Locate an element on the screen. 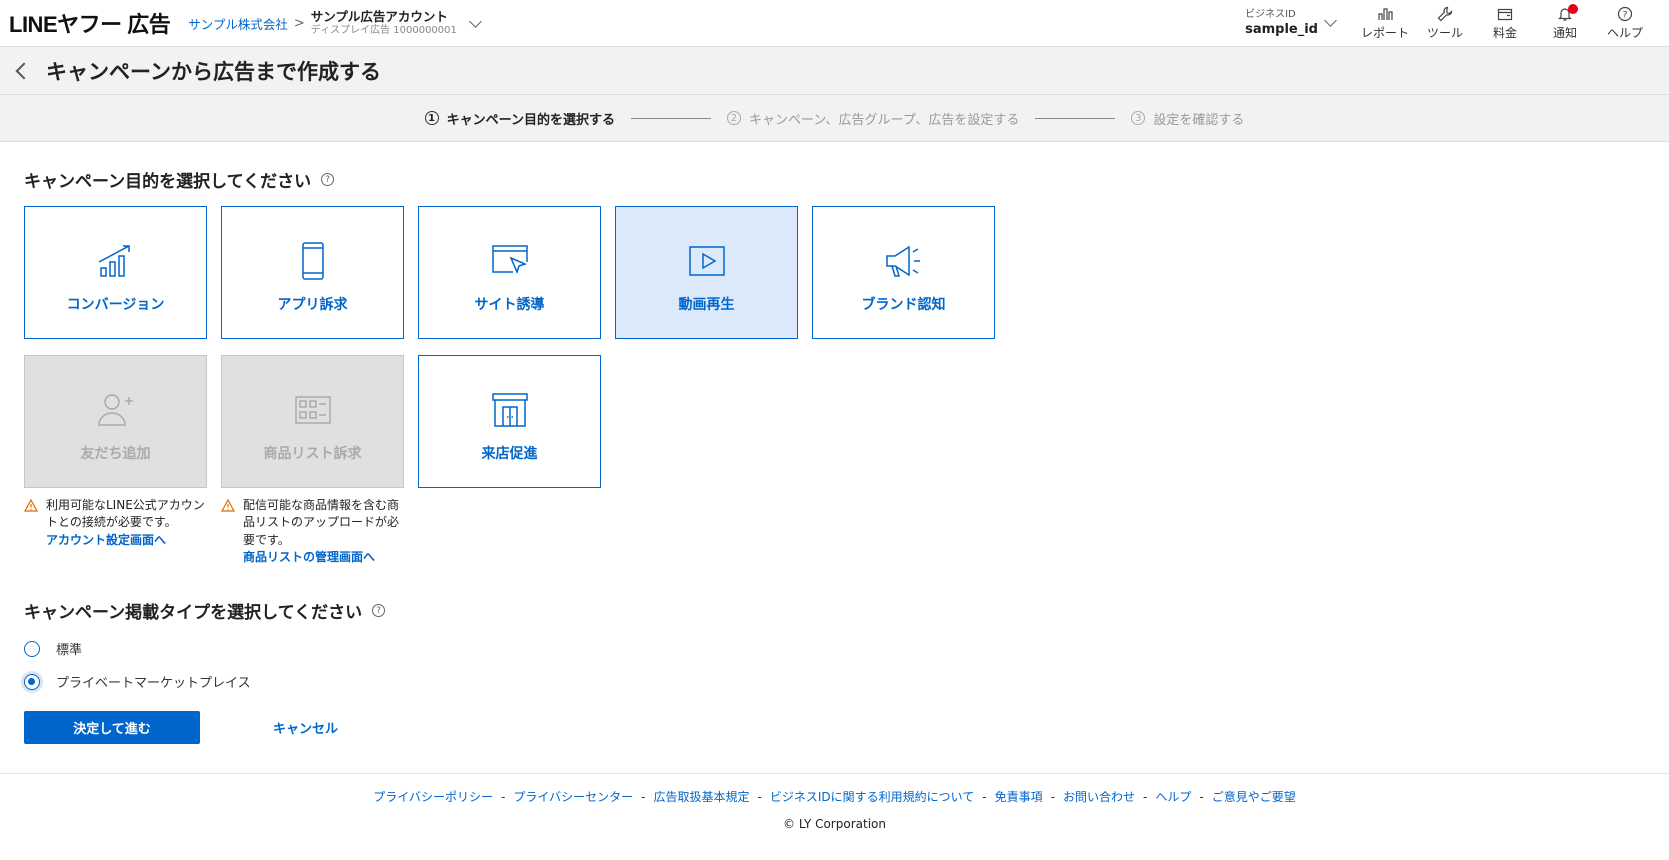 This screenshot has width=1669, height=860. objective-card-product-list: 商品リスト訴求 is located at coordinates (312, 421).